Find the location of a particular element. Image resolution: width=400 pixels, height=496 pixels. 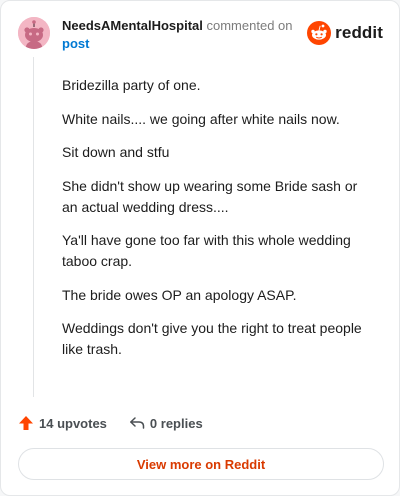

replies-count: 0 replies is located at coordinates (176, 423).